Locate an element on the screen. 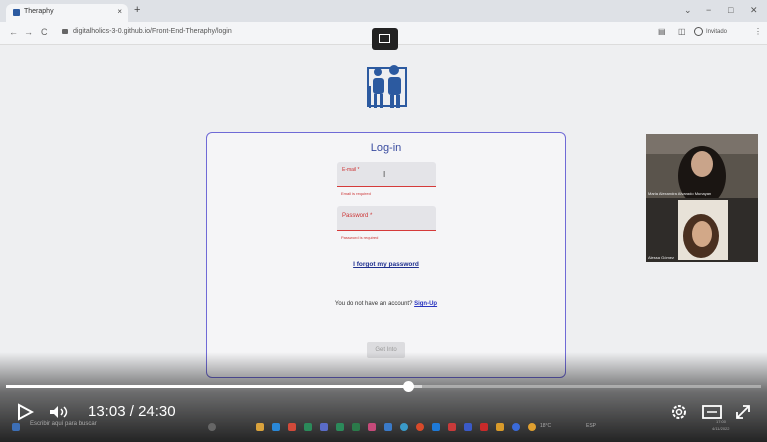 The width and height of the screenshot is (767, 442). explorer-icon is located at coordinates (260, 427).